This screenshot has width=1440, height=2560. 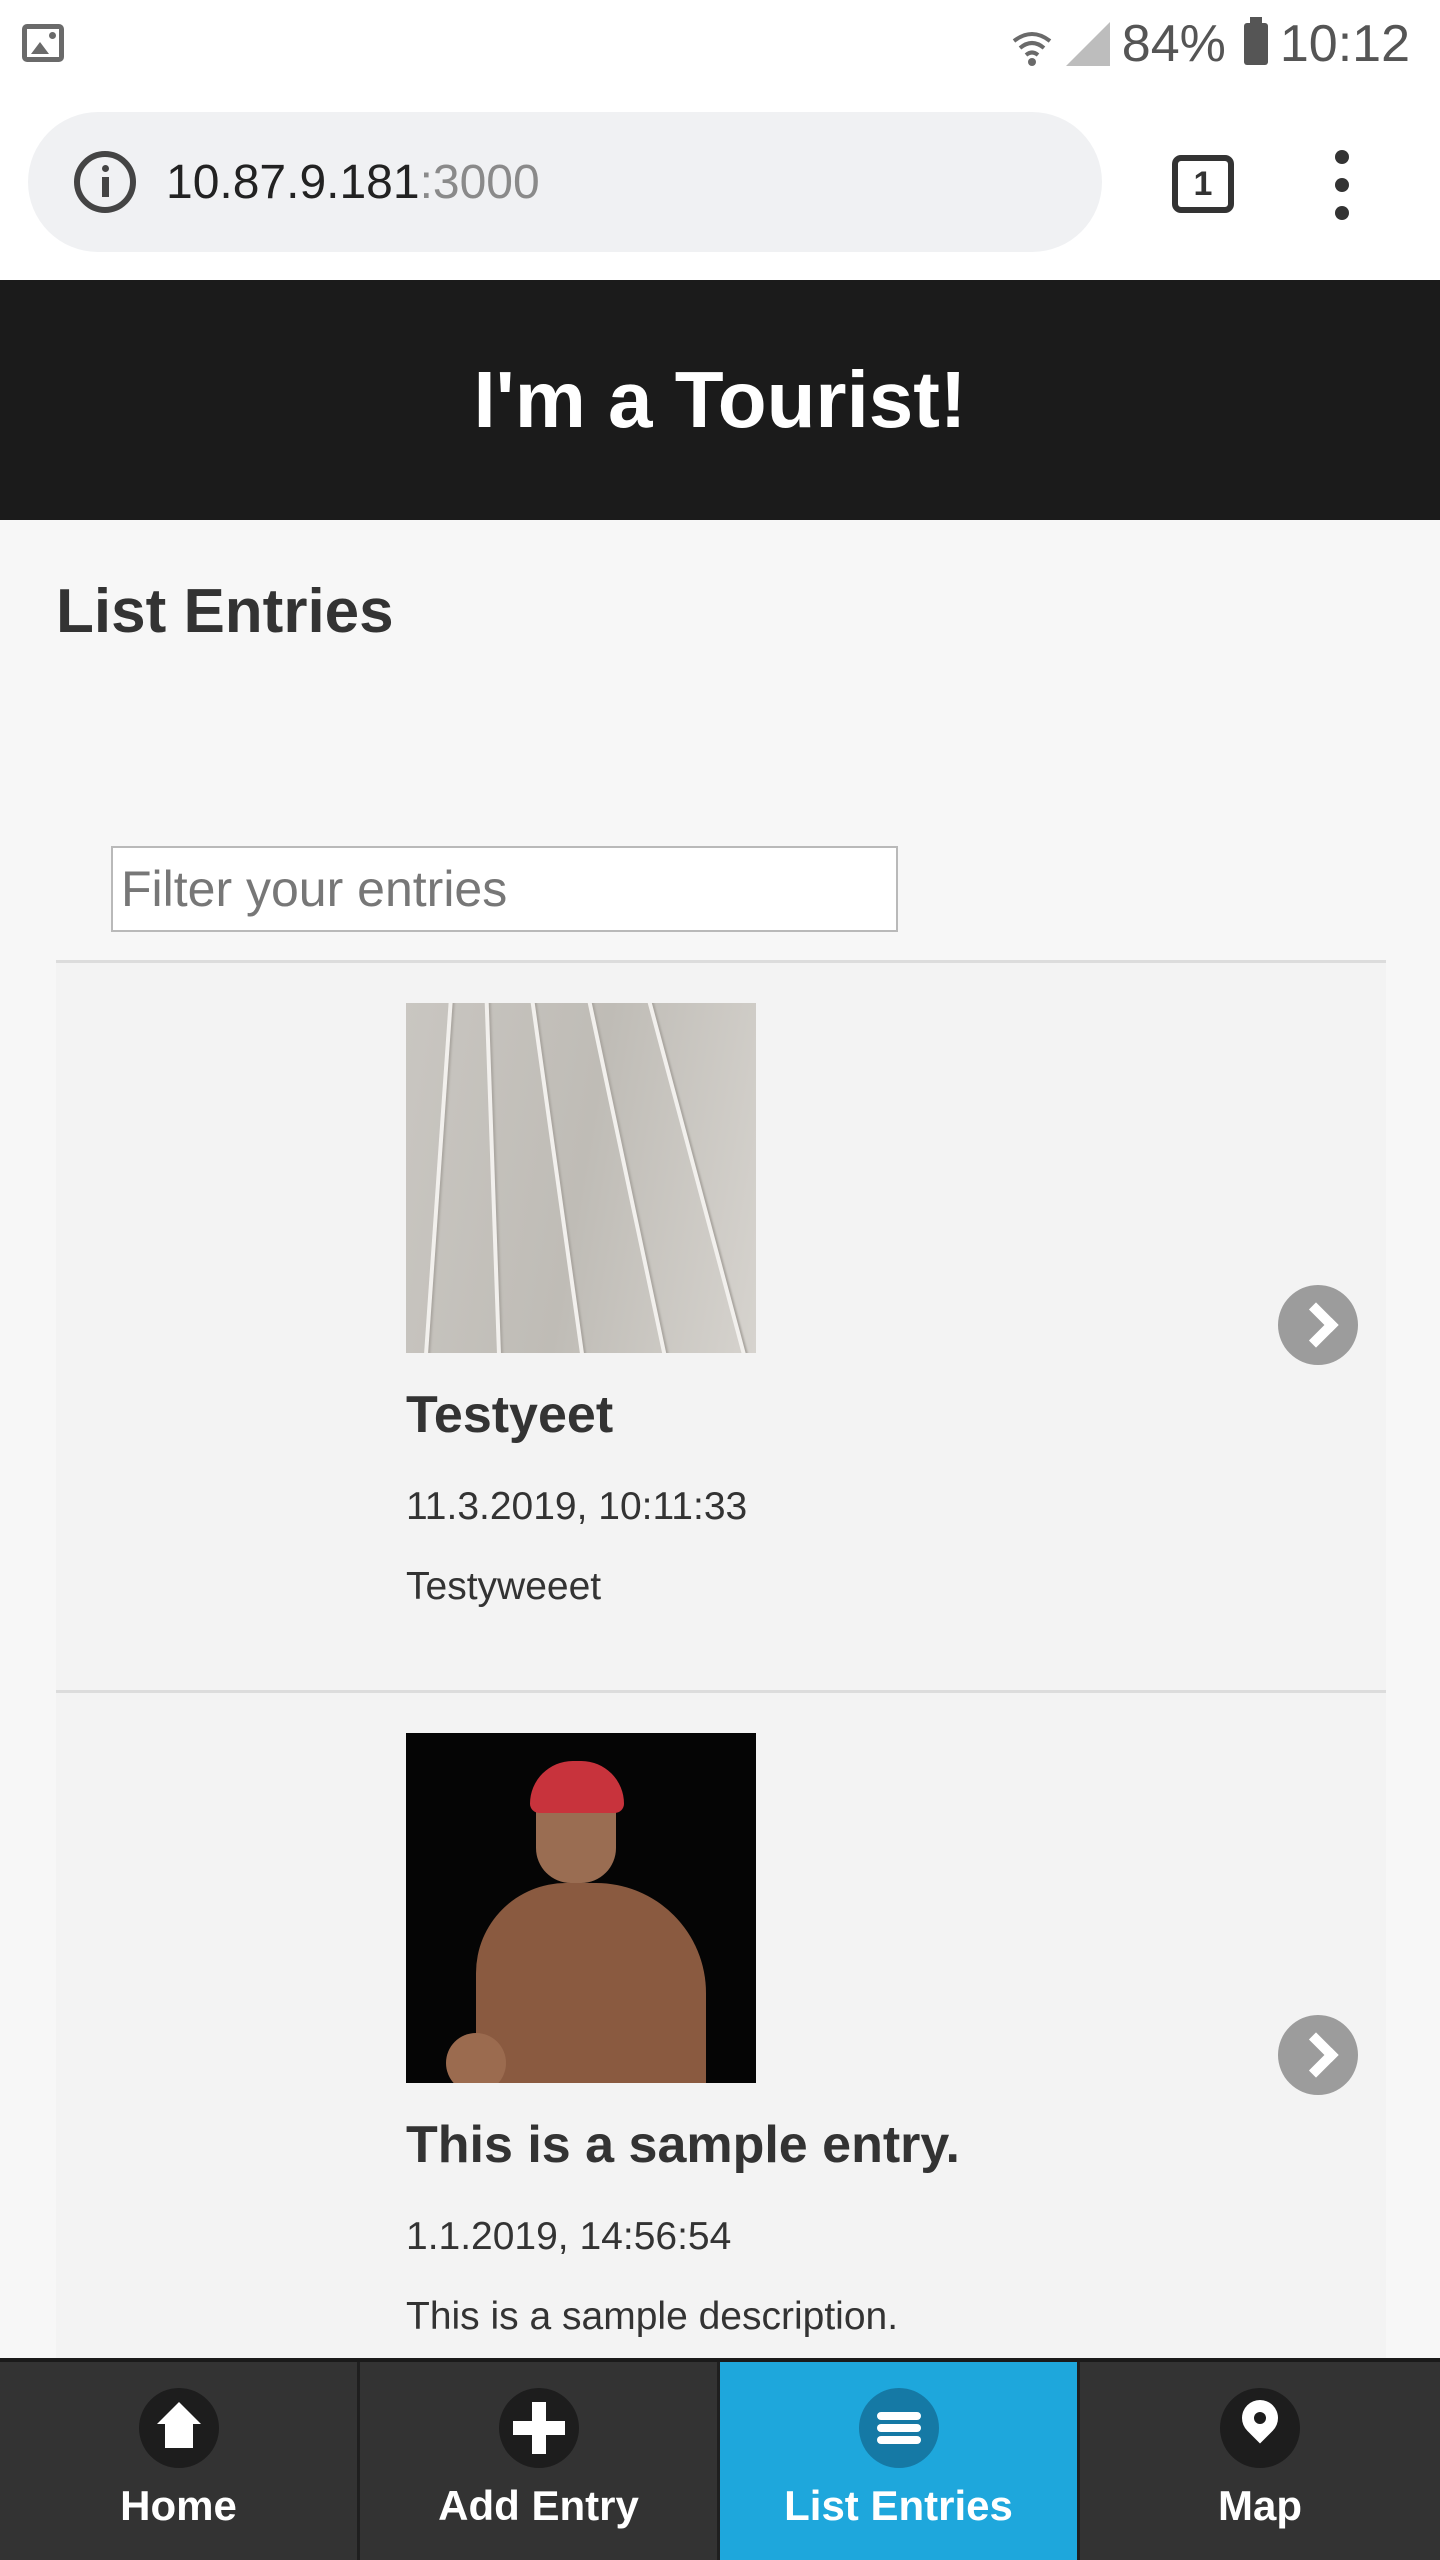 What do you see at coordinates (538, 2428) in the screenshot?
I see `plus-icon` at bounding box center [538, 2428].